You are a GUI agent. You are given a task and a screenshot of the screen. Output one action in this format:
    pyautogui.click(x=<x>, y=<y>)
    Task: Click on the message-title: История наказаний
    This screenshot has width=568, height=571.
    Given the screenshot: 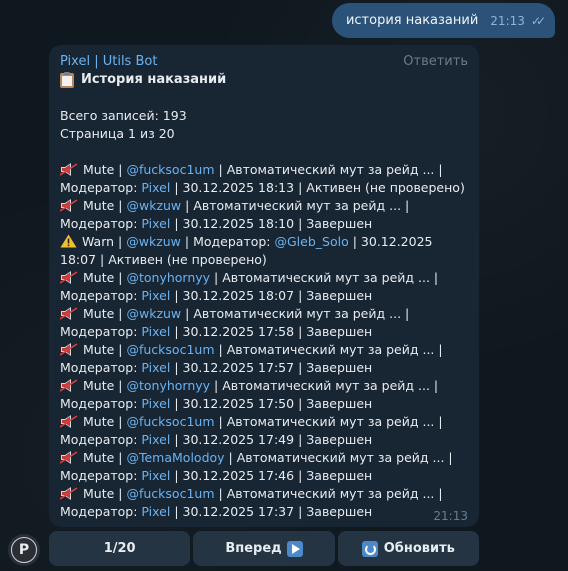 What is the action you would take?
    pyautogui.click(x=264, y=80)
    